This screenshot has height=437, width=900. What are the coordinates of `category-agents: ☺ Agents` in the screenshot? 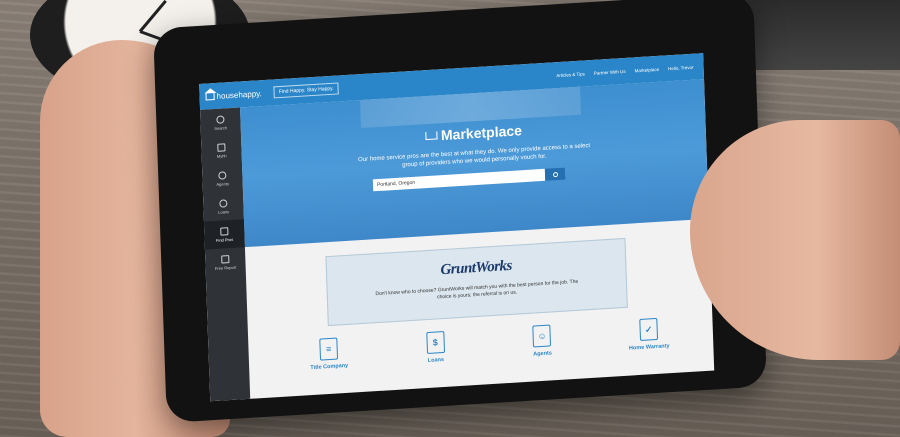 It's located at (542, 341).